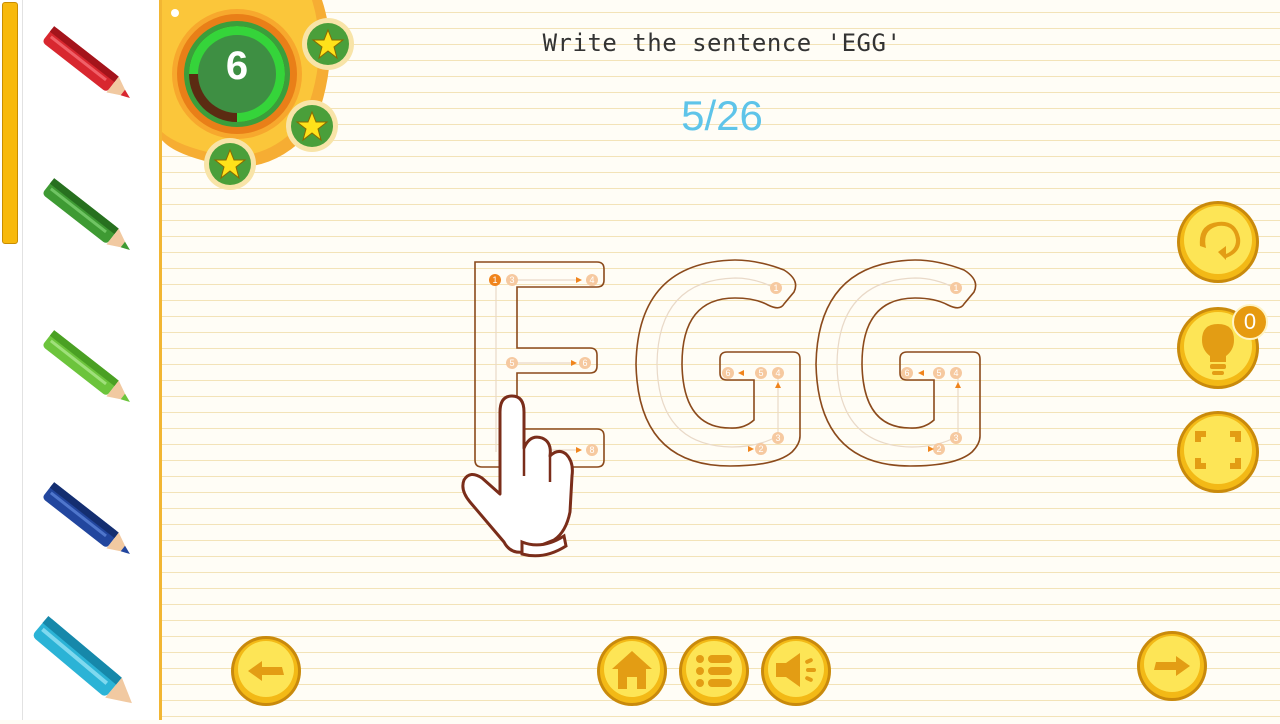  Describe the element at coordinates (10, 123) in the screenshot. I see `sidebar-scrollbar` at that location.